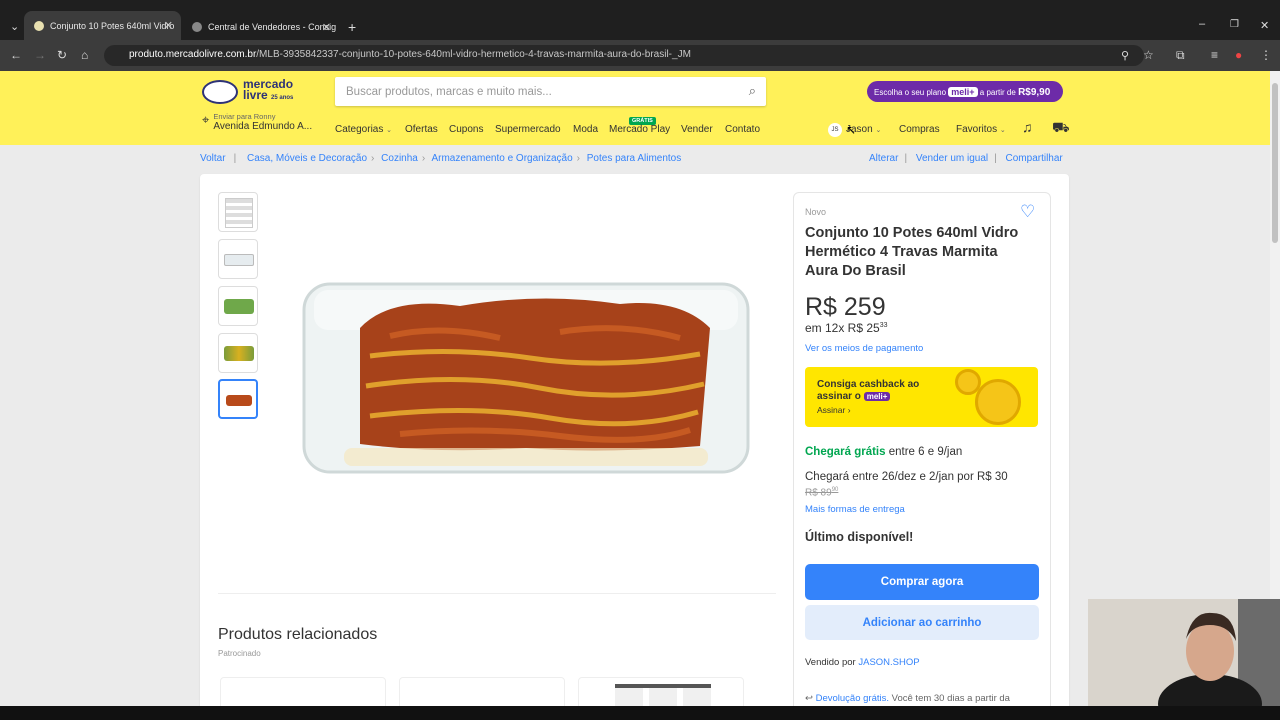  I want to click on tab-seller-central: Central de Vendedores - Consig ✕, so click(260, 27).